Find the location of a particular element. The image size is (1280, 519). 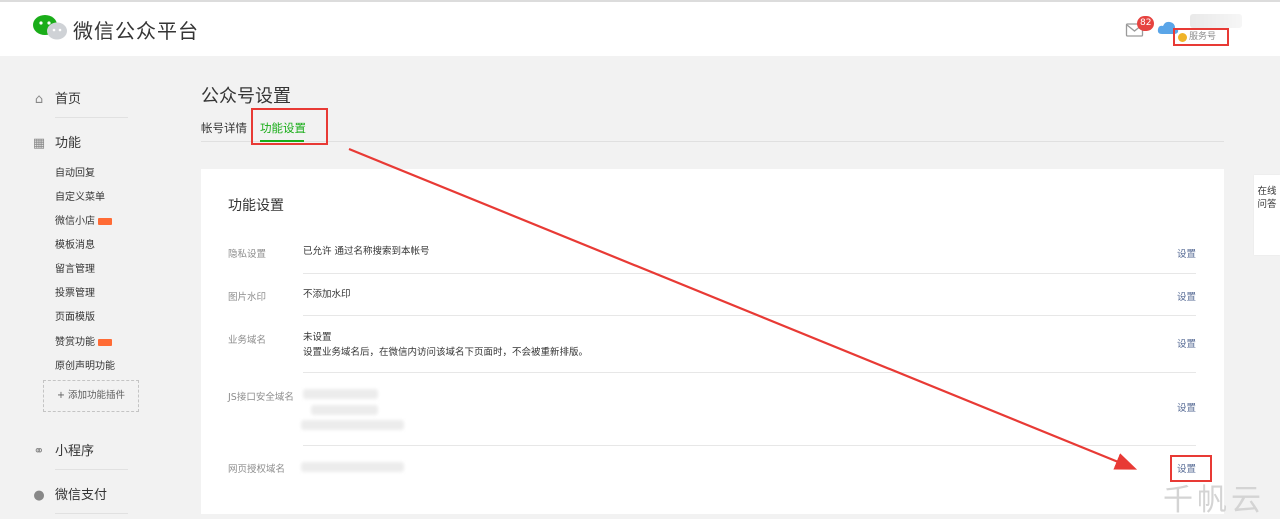

annotation-box-tab is located at coordinates (289, 126).